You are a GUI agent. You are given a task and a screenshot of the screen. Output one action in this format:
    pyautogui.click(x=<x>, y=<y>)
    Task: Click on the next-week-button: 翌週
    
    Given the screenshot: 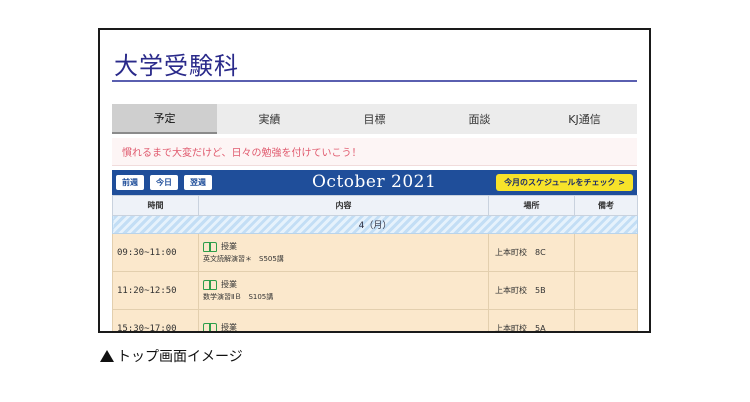 What is the action you would take?
    pyautogui.click(x=198, y=182)
    